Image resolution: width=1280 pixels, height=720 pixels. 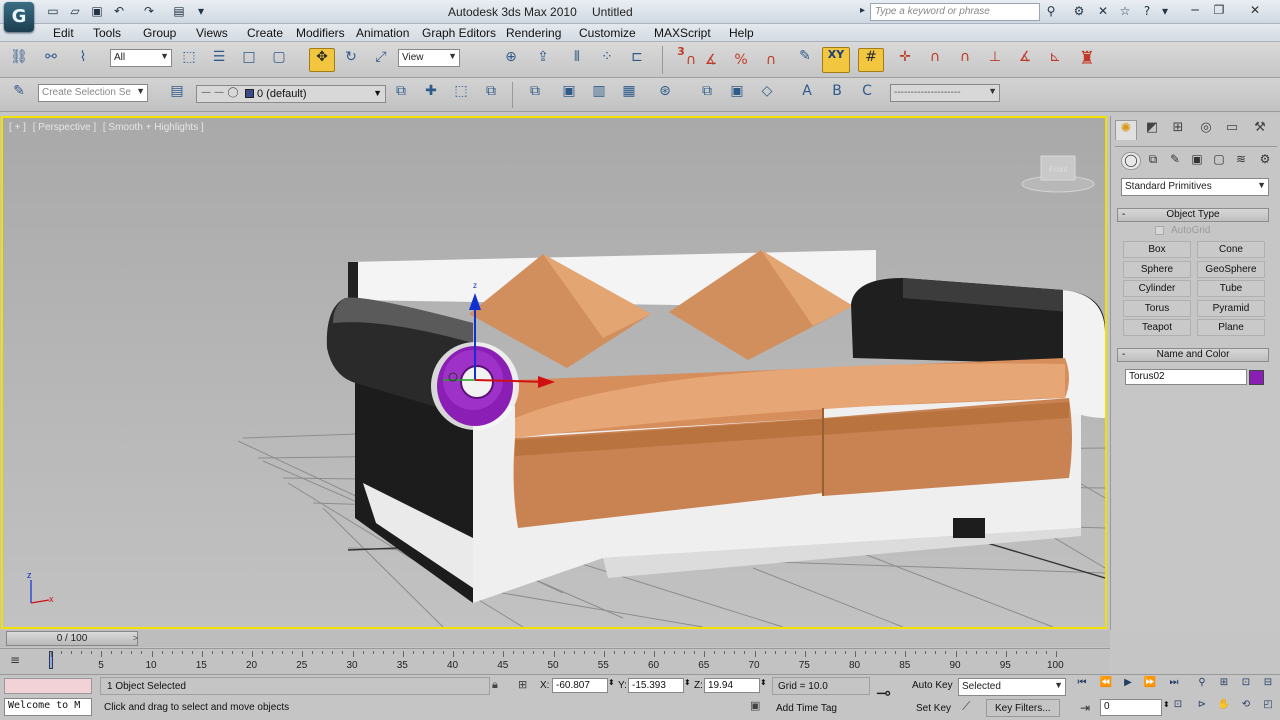 I want to click on pivot-center-icon: ⊕, so click(x=511, y=60).